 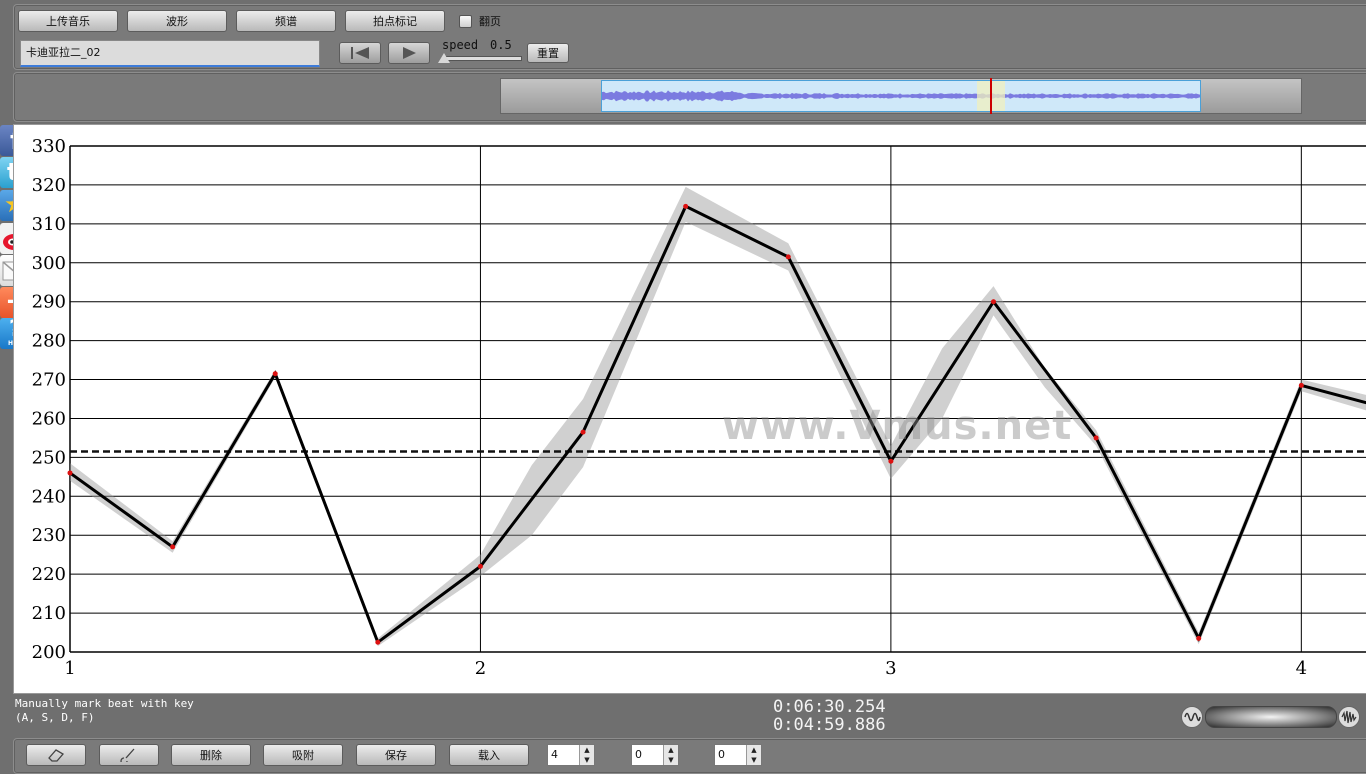 I want to click on x-tick-label: 3, so click(x=890, y=668).